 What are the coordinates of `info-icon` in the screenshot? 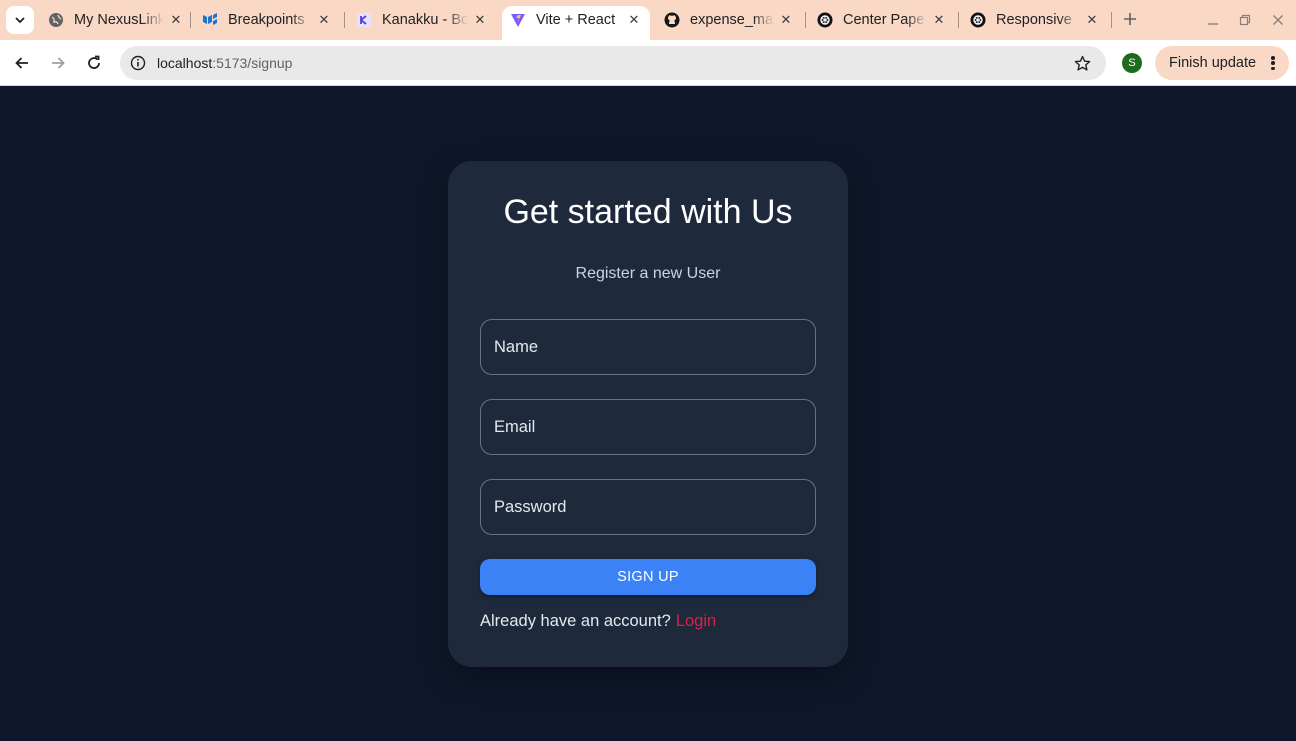 It's located at (138, 63).